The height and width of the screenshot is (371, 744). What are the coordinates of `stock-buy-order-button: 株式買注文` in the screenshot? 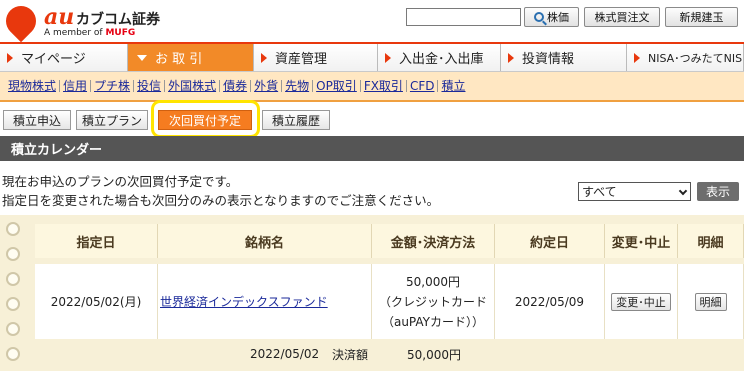 It's located at (622, 17).